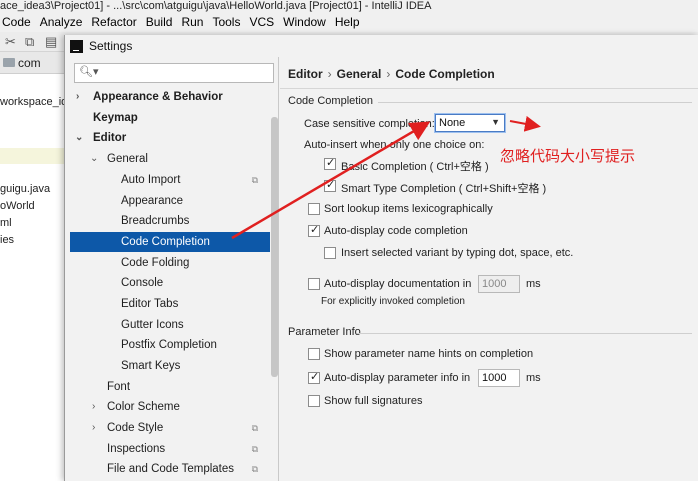 This screenshot has height=481, width=698. What do you see at coordinates (170, 118) in the screenshot?
I see `tree-item-keymap: Keymap` at bounding box center [170, 118].